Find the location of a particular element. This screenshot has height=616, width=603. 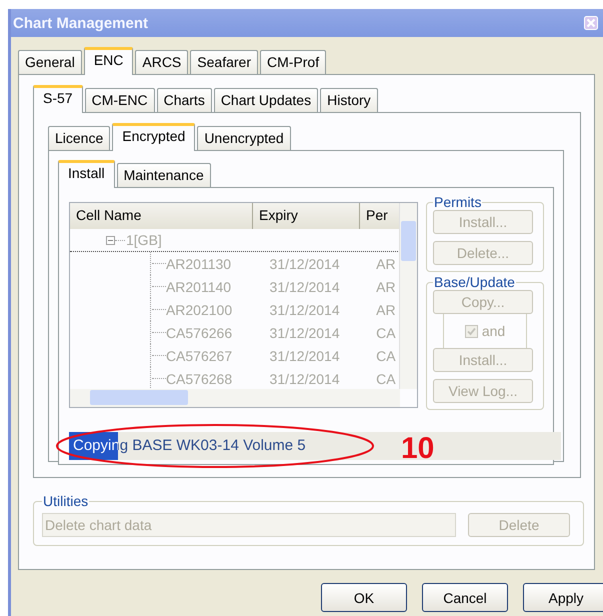

table-cell-text: CA576268 is located at coordinates (200, 378).